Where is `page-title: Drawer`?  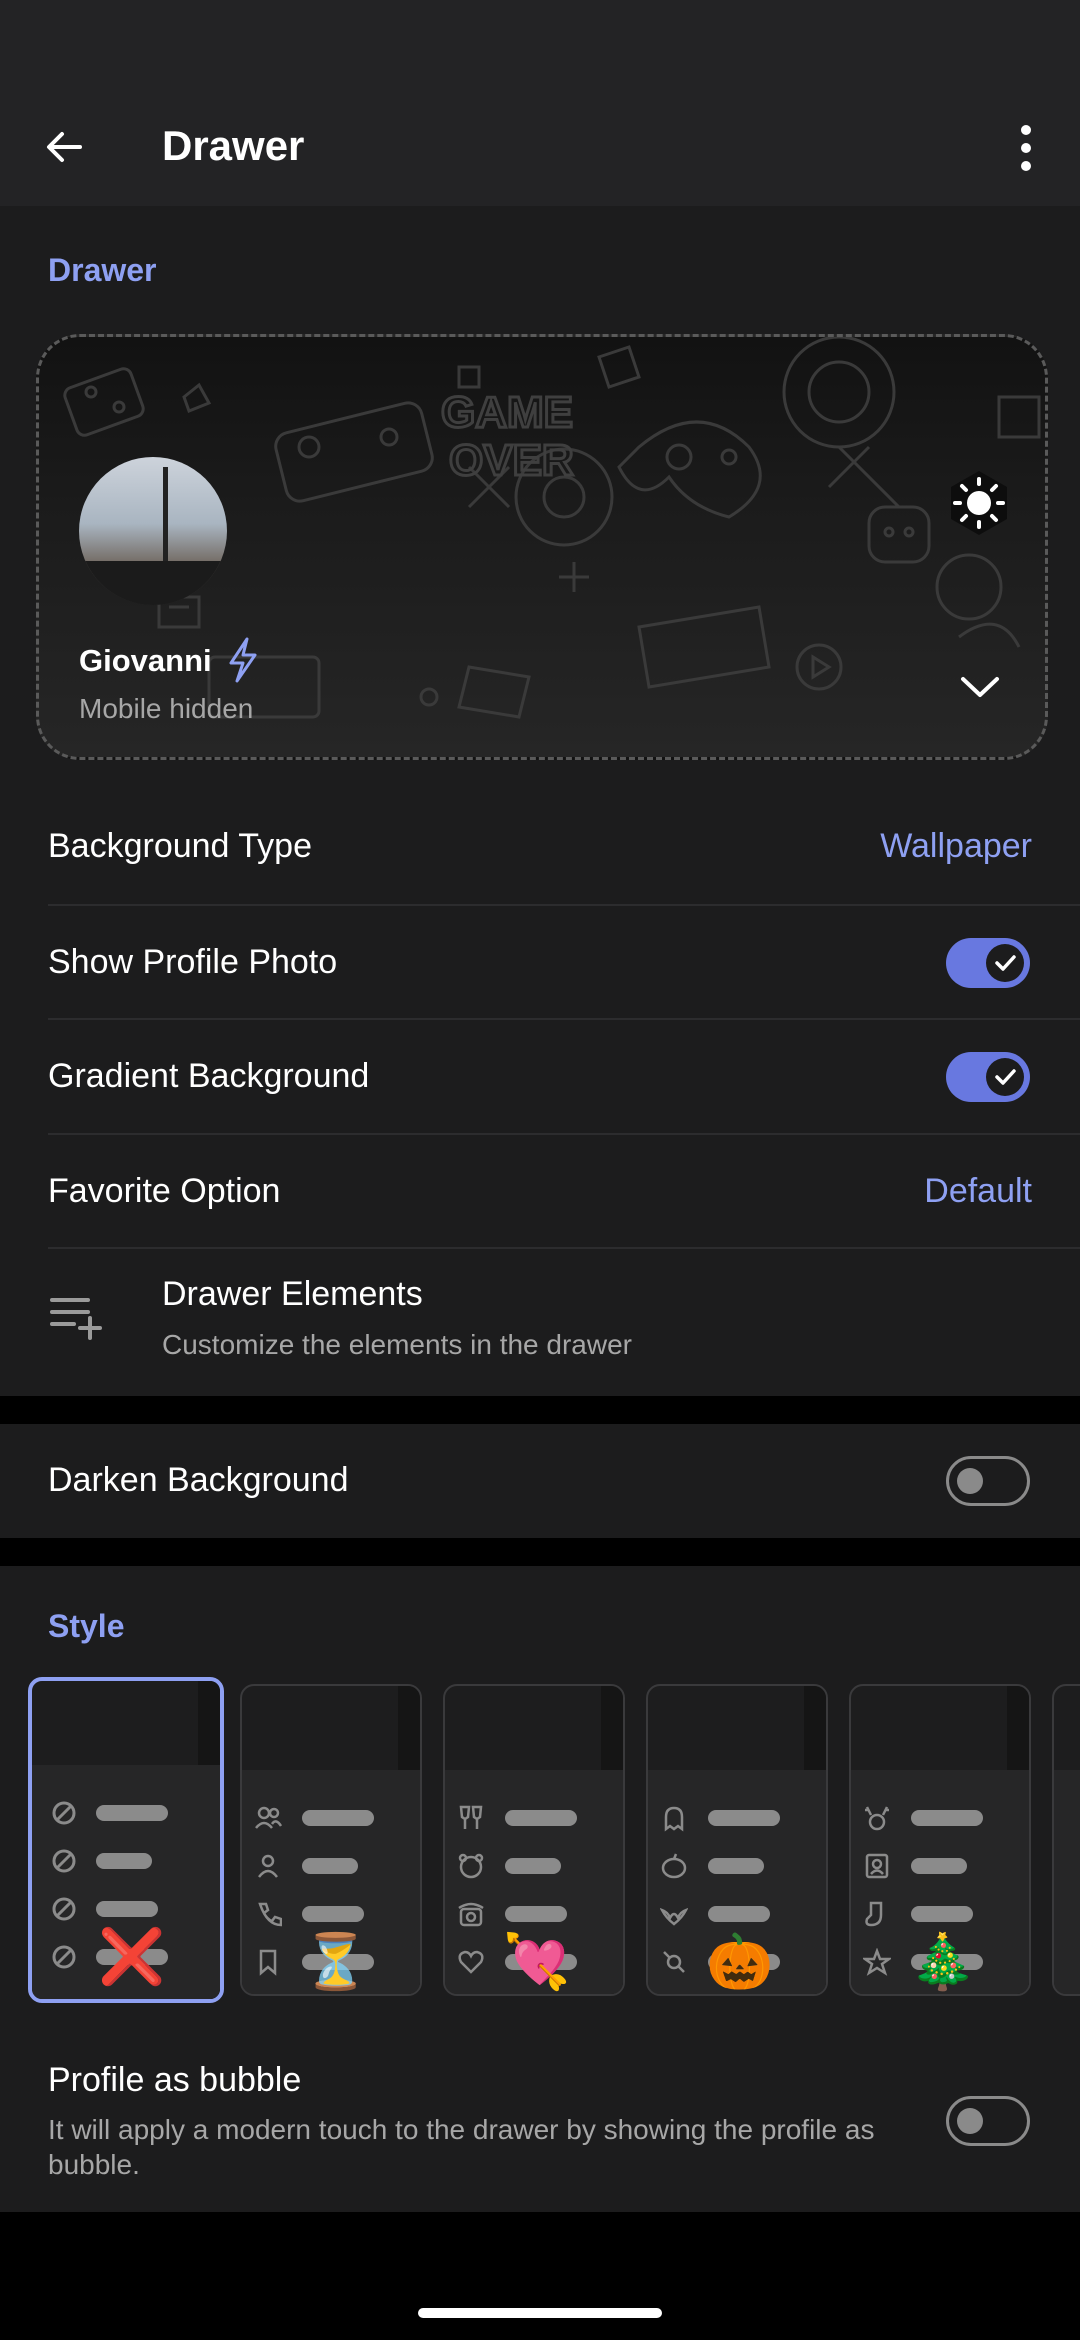
page-title: Drawer is located at coordinates (233, 145).